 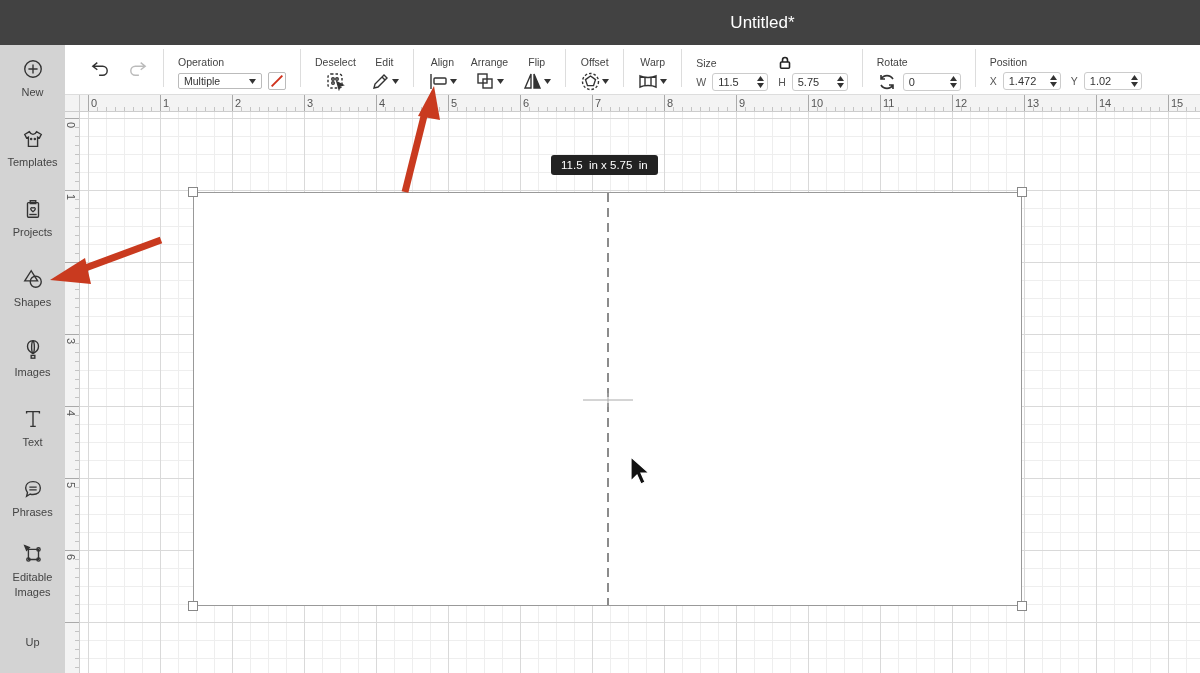 What do you see at coordinates (892, 62) in the screenshot?
I see `tool-label: Rotate` at bounding box center [892, 62].